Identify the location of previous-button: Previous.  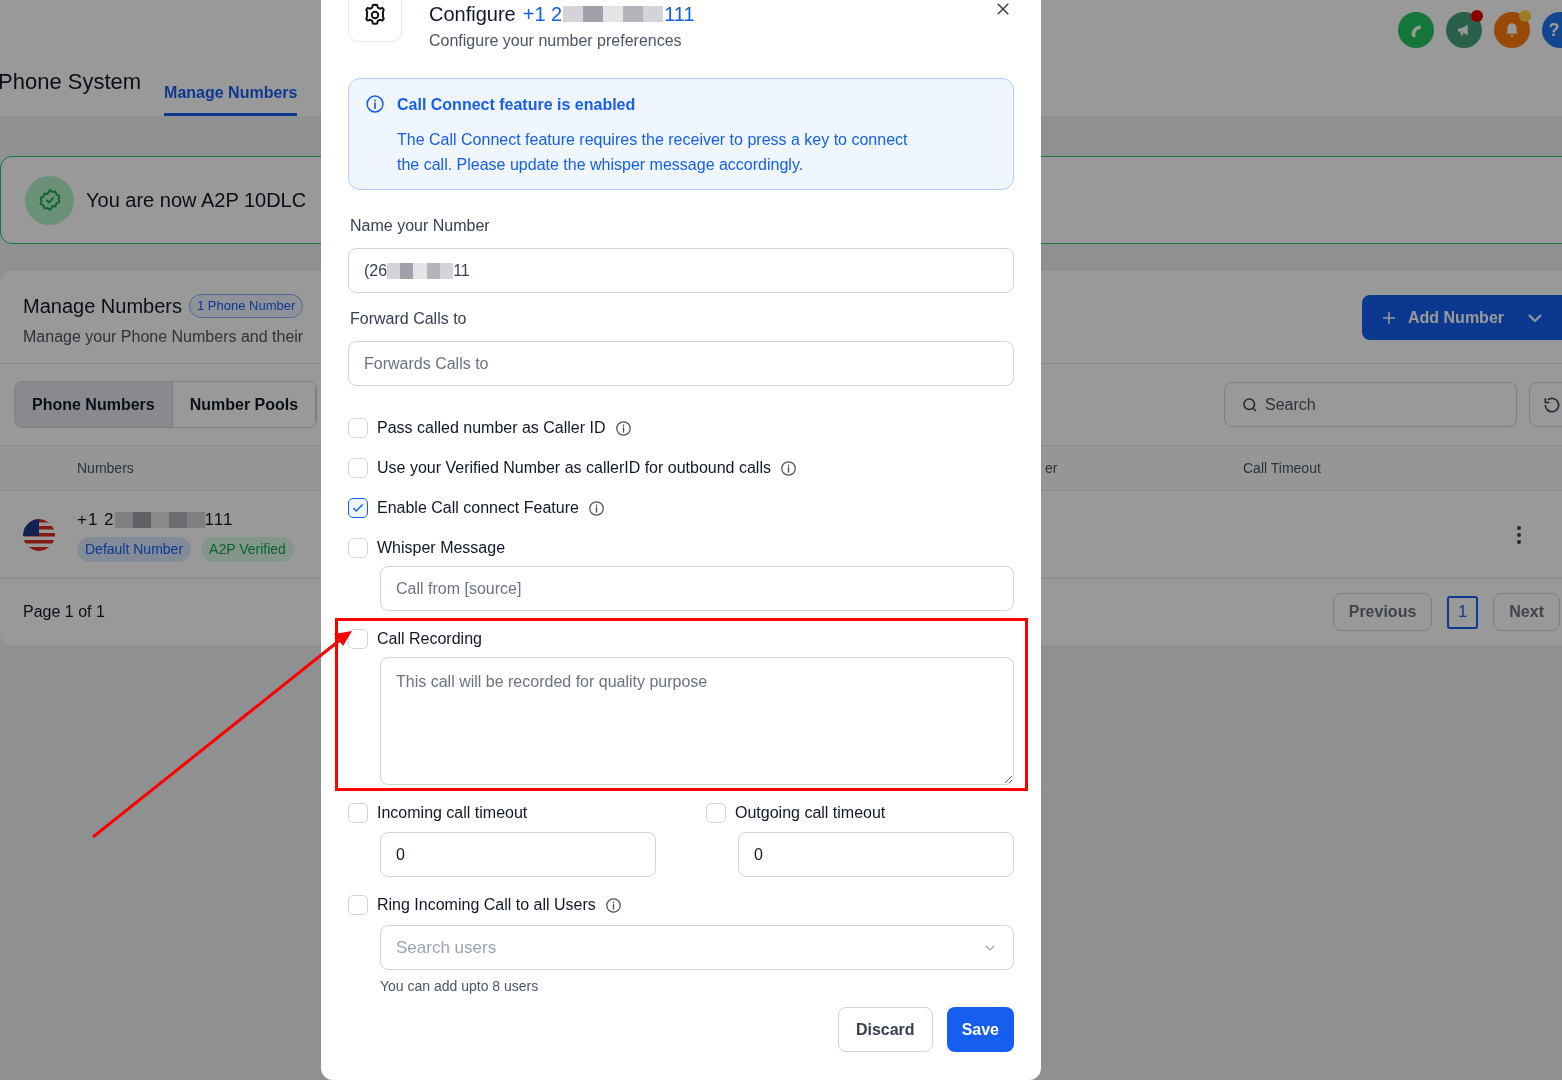
(1382, 612).